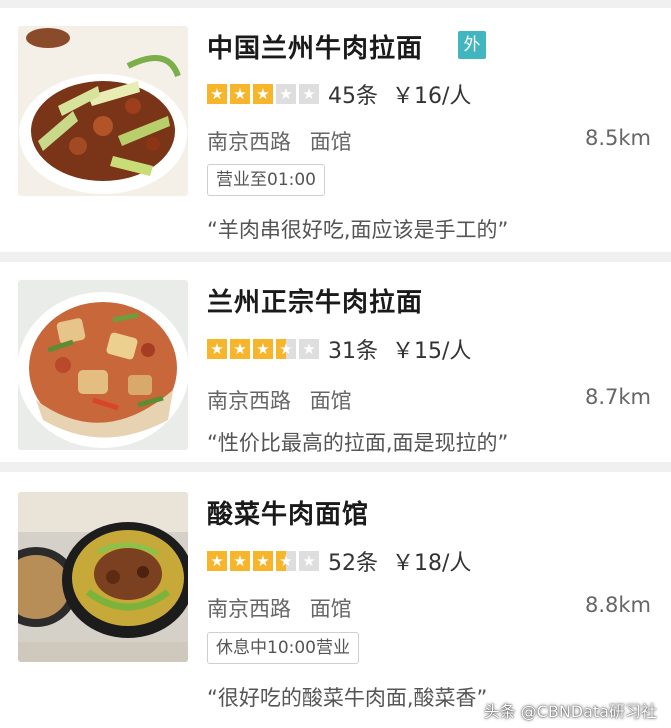 The image size is (671, 728). I want to click on distance-label: 8.5km, so click(617, 138).